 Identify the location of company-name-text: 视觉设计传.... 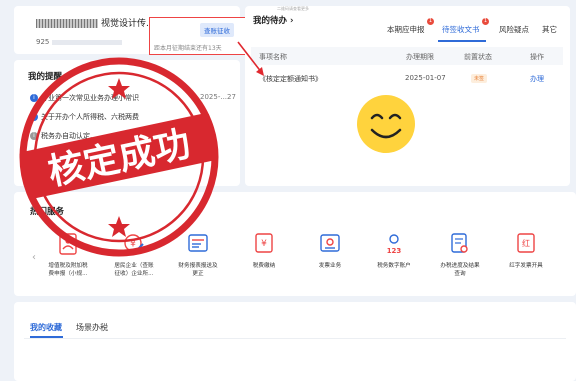
(128, 24).